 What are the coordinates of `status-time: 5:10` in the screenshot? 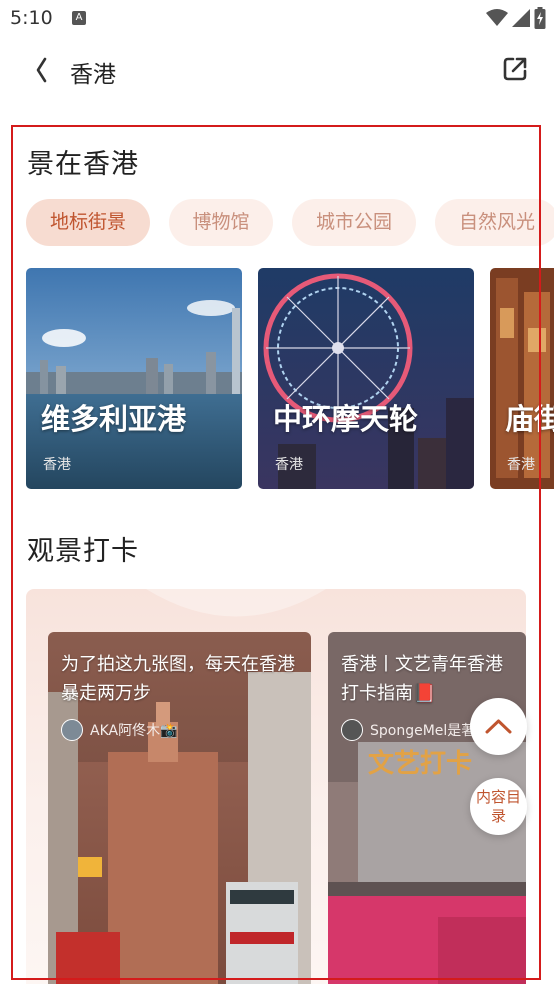 It's located at (31, 18).